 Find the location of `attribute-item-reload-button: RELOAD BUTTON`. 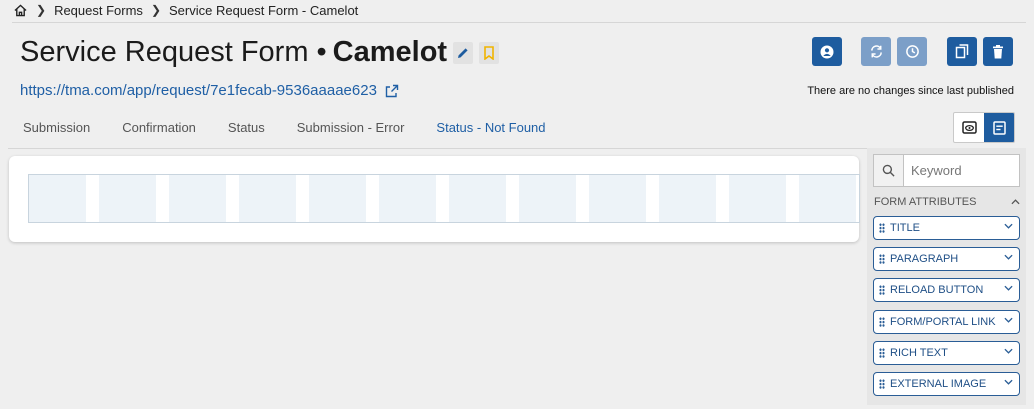

attribute-item-reload-button: RELOAD BUTTON is located at coordinates (946, 290).